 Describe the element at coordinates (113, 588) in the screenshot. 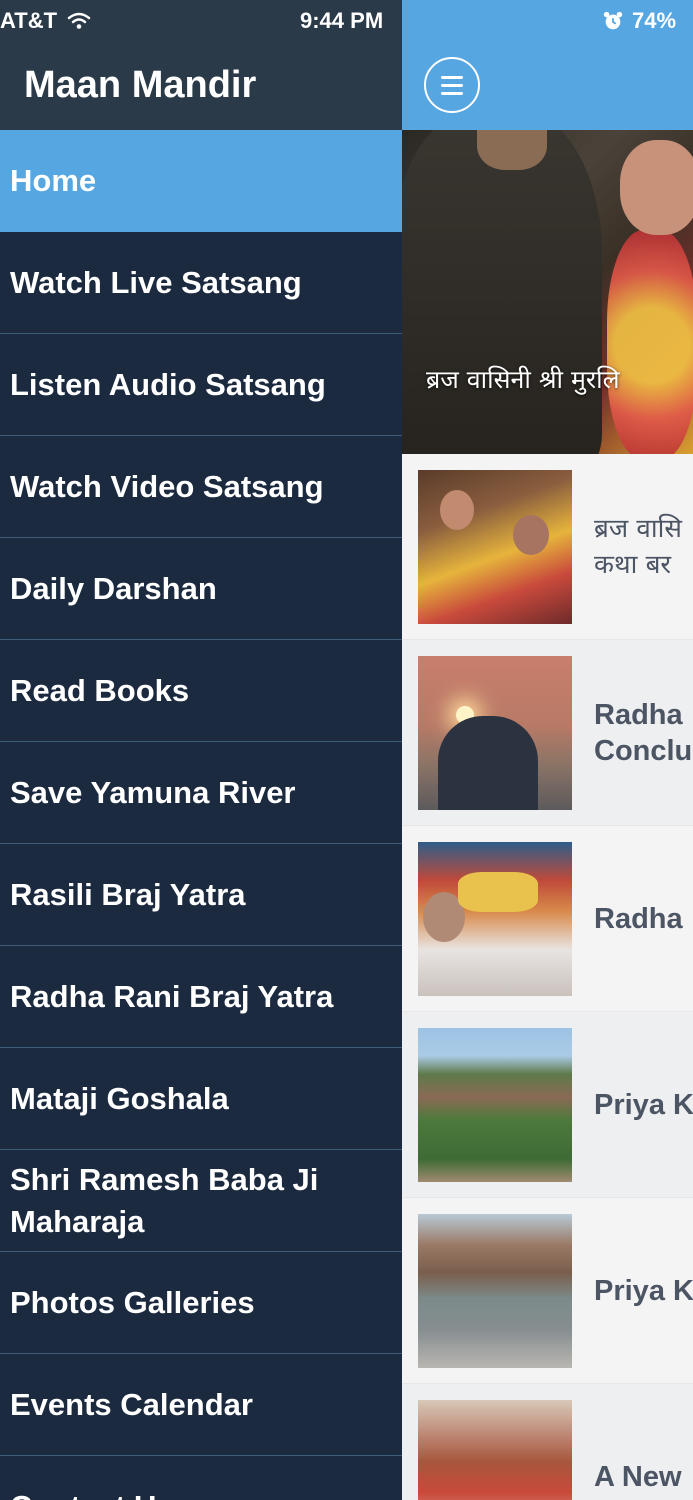

I see `menu-item-label: Daily Darshan` at that location.